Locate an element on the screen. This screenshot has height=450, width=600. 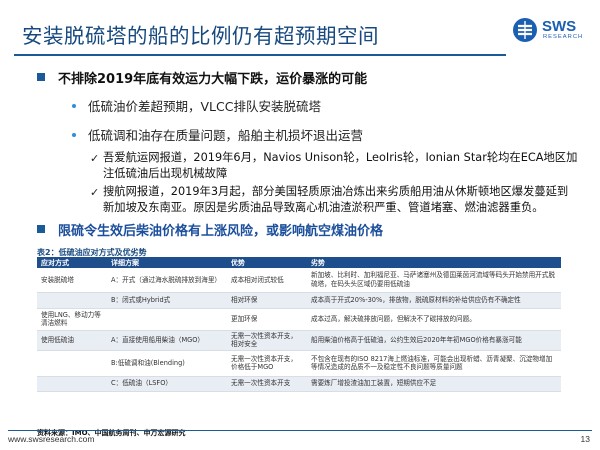
slide-title: 安装脱硫塔的船的比例仍有超预期空间 is located at coordinates (200, 36).